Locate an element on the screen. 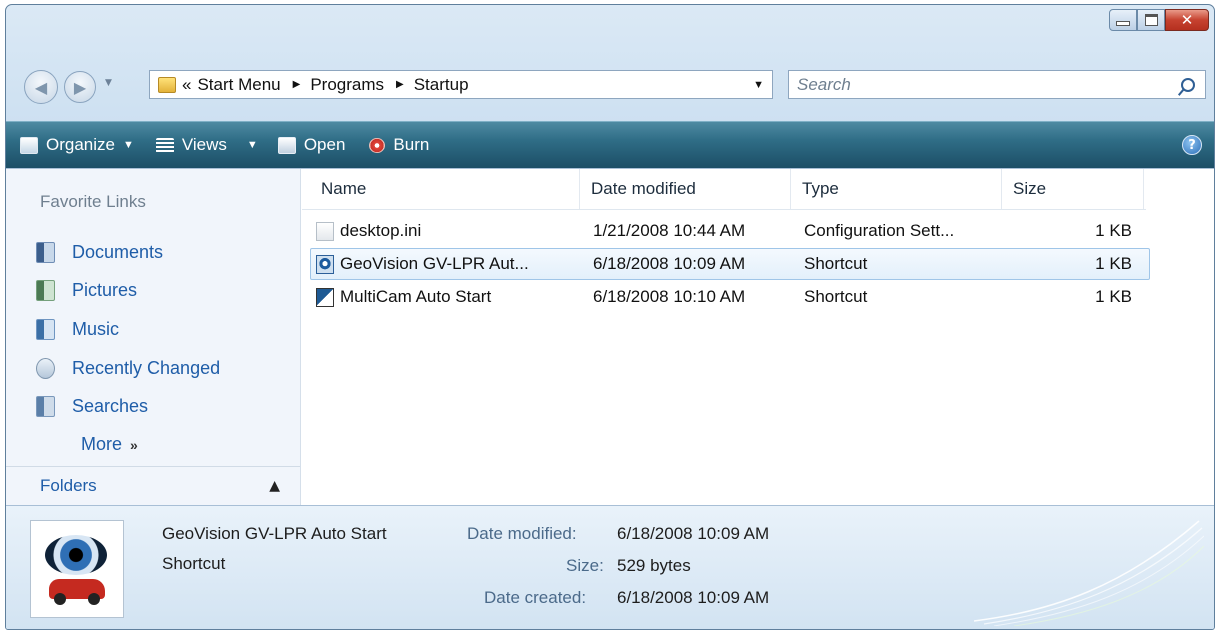  sidebar-item-music: Music is located at coordinates (128, 329).